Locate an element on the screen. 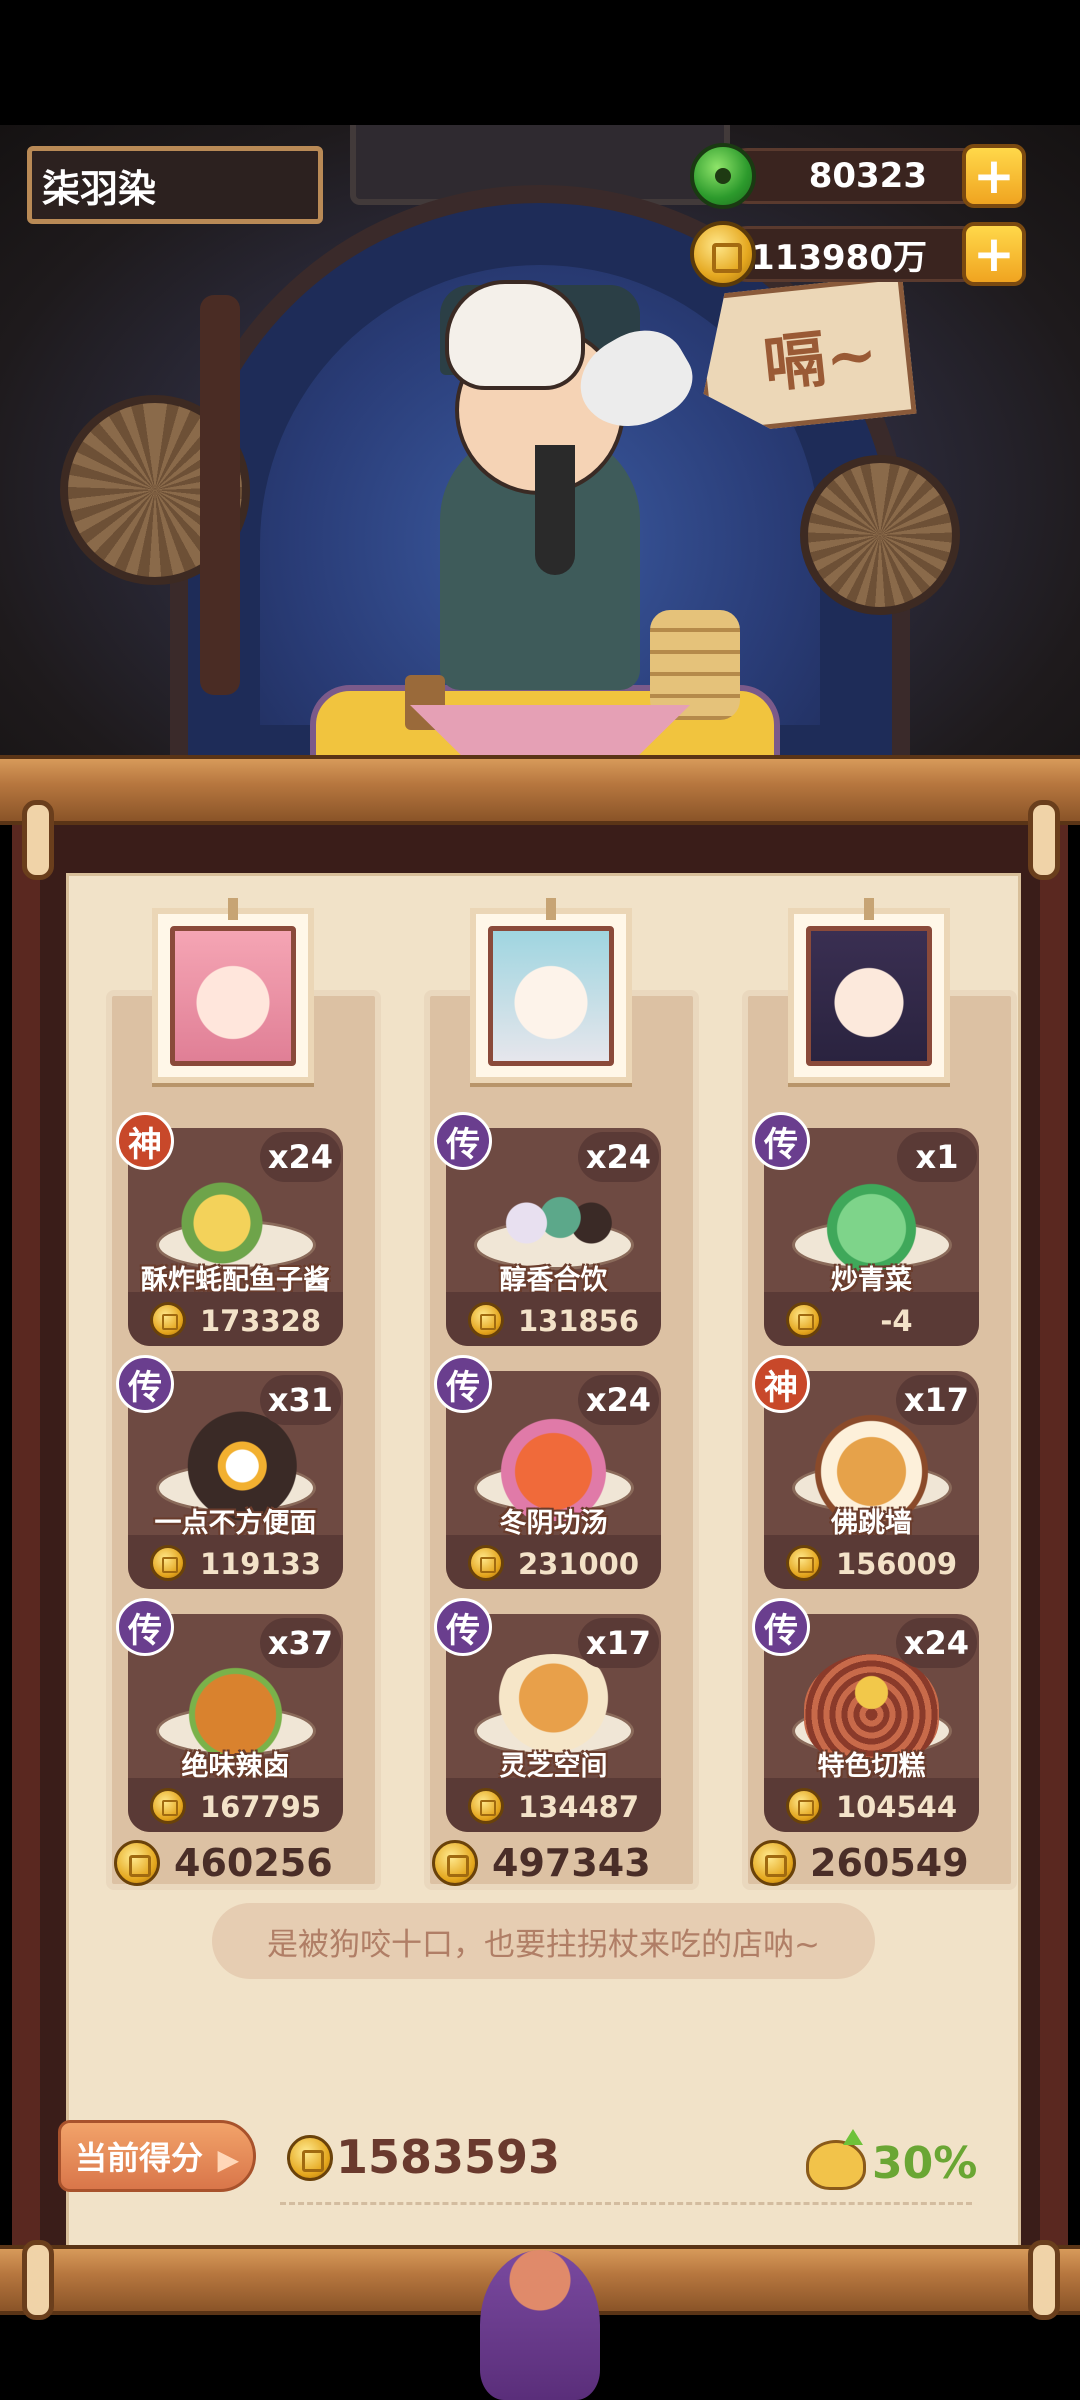  score-divider is located at coordinates (626, 2203).